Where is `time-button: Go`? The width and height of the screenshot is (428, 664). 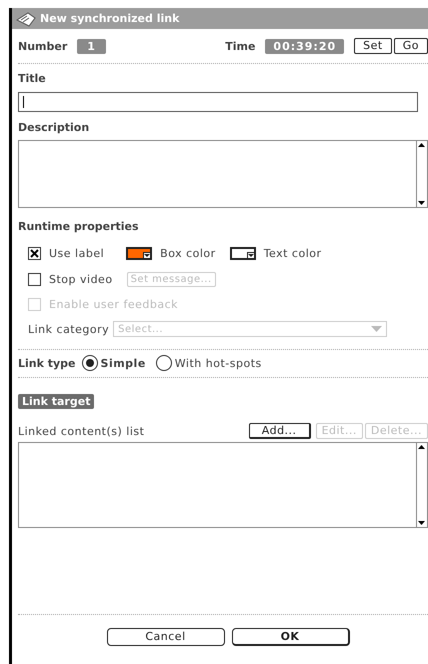
time-button: Go is located at coordinates (411, 46).